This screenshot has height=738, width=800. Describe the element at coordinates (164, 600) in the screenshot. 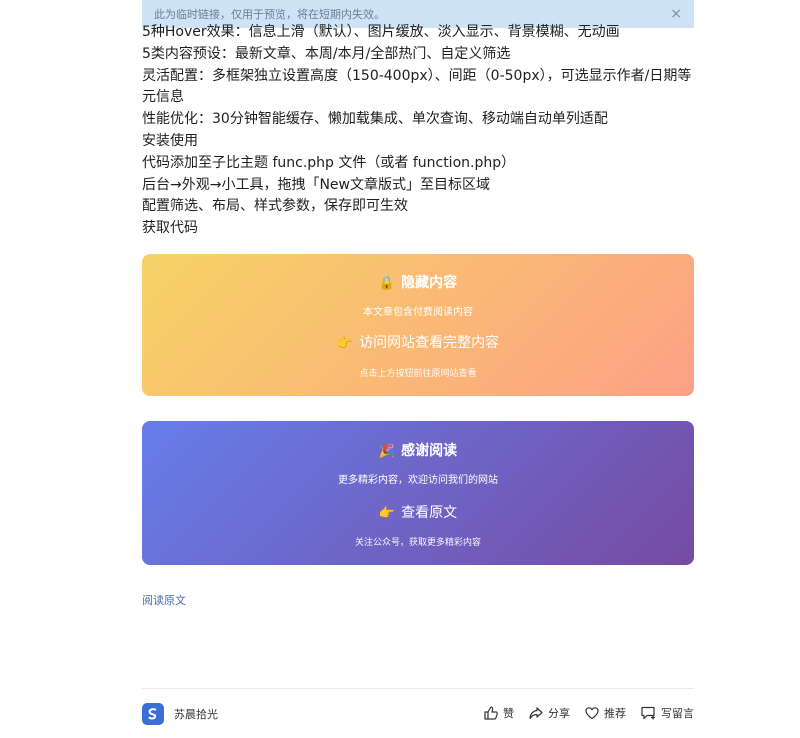

I see `read-original-link: 阅读原文` at that location.